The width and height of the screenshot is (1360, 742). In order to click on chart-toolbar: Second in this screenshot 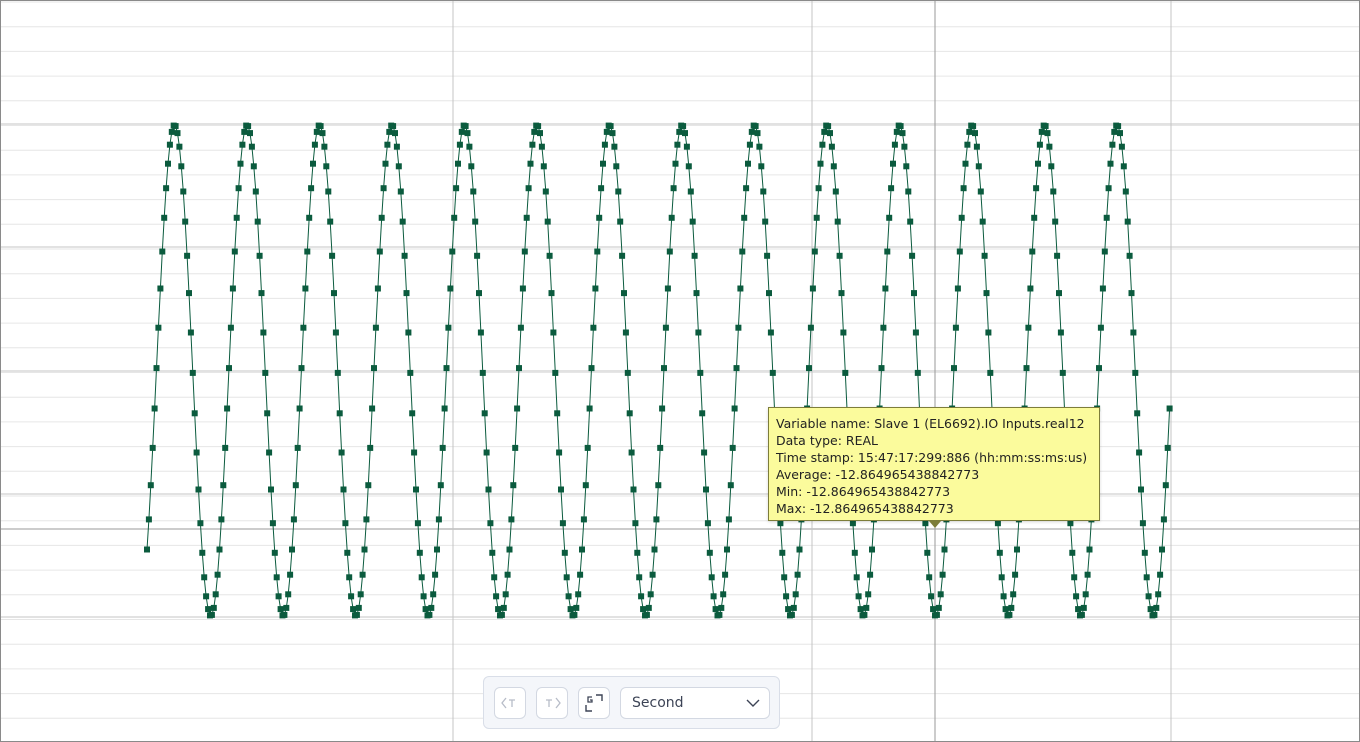, I will do `click(631, 702)`.